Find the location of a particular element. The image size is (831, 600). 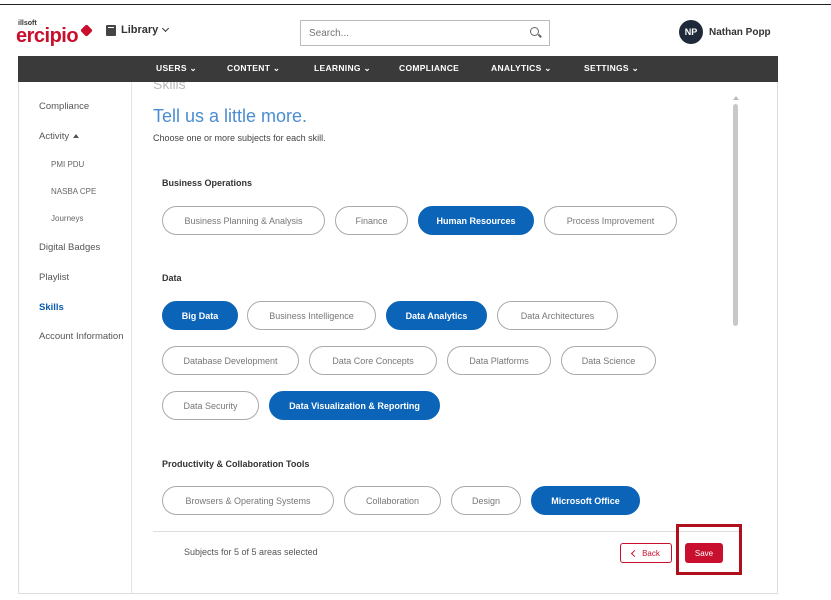

skill-option-microsoft-office: Microsoft Office is located at coordinates (585, 500).